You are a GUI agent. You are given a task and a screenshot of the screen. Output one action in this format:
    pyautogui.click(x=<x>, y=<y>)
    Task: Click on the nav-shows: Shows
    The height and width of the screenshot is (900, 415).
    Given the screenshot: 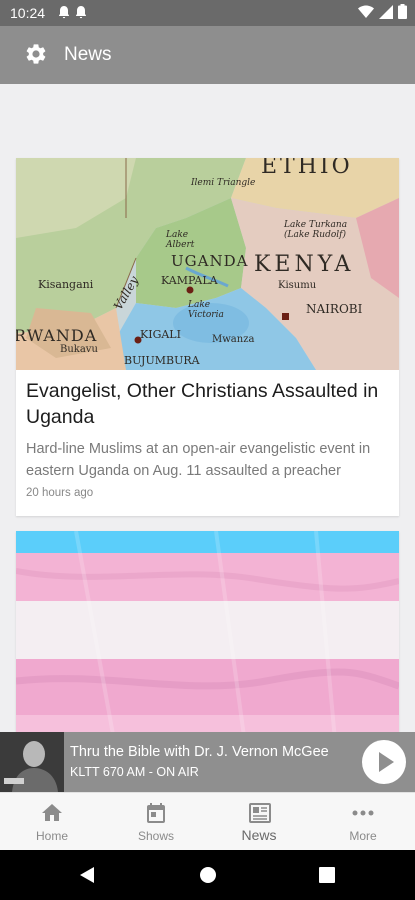 What is the action you would take?
    pyautogui.click(x=156, y=822)
    